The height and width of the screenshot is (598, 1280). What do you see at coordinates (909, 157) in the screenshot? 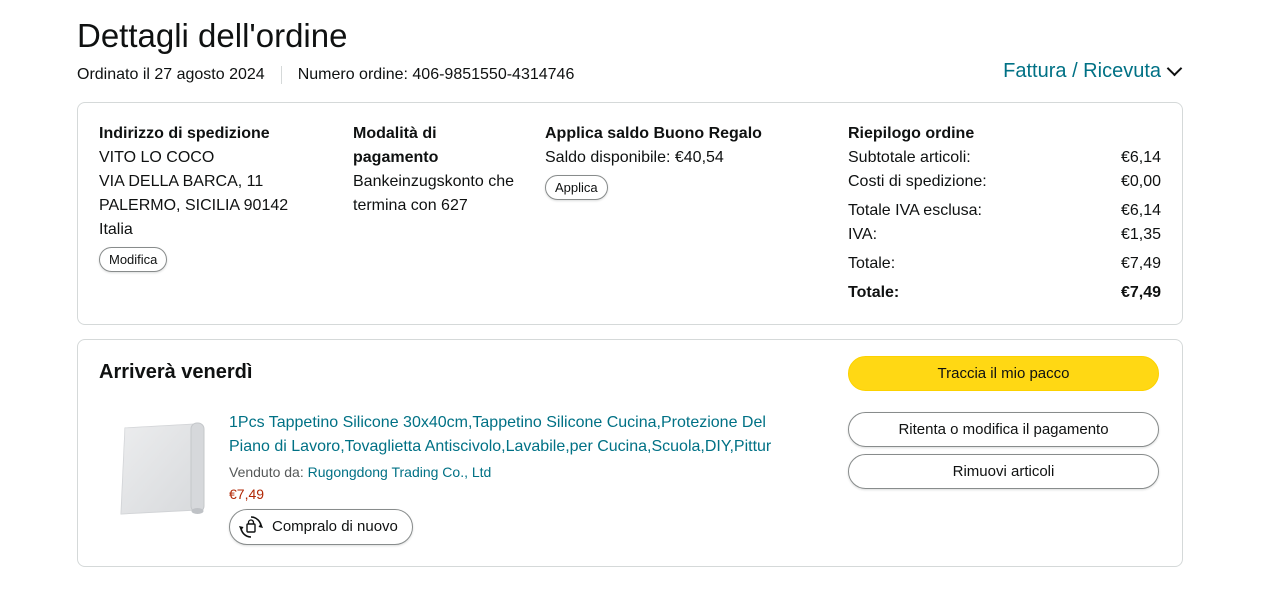
I see `summary-label: Subtotale articoli:` at bounding box center [909, 157].